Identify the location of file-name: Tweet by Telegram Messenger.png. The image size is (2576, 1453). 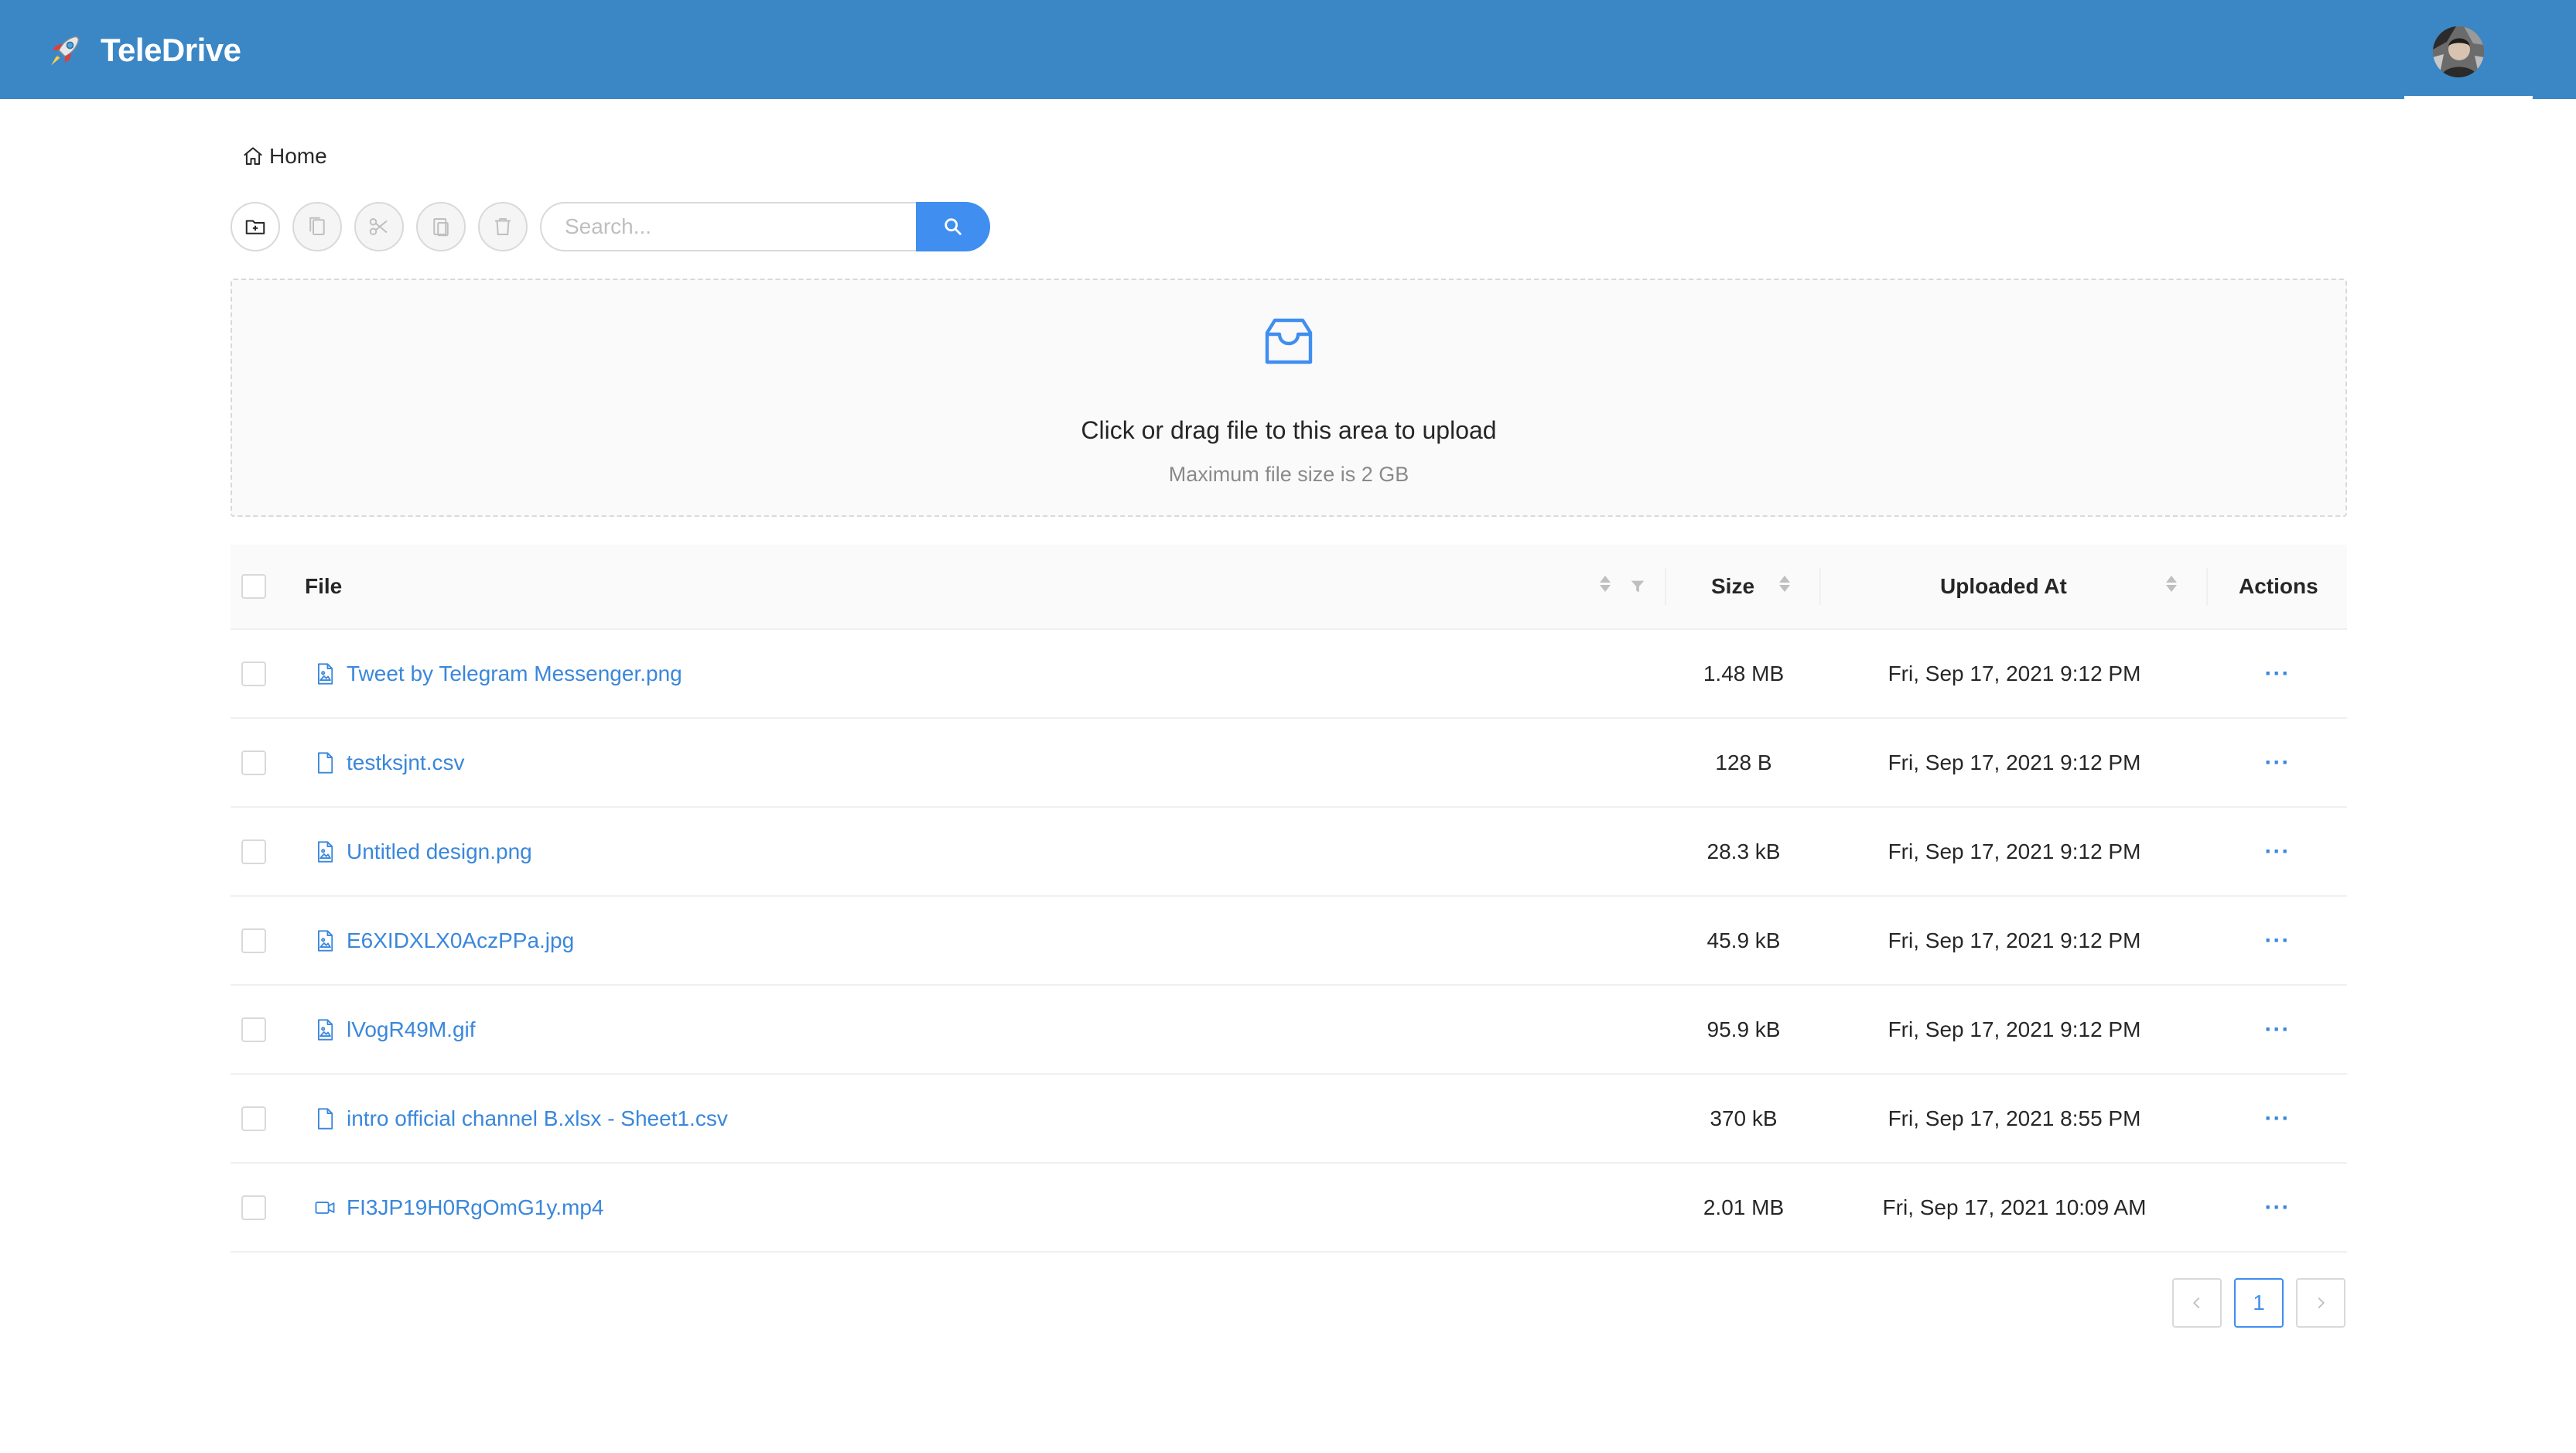
(514, 673).